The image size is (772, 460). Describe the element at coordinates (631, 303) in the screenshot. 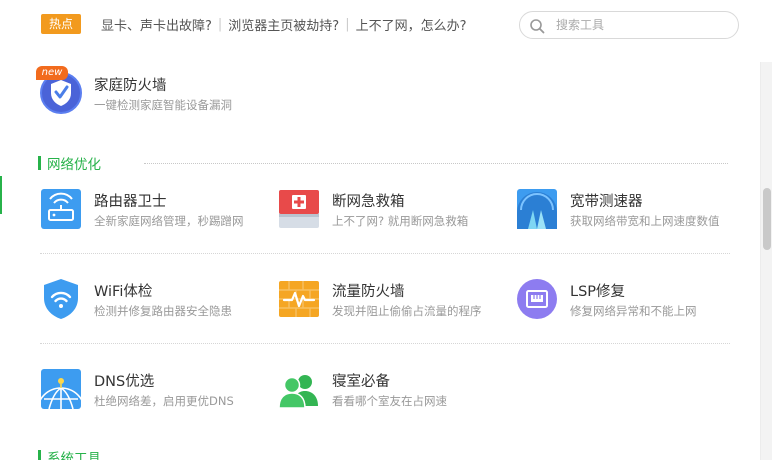

I see `tool-lsp-repair: LSP修复 修复网络异常和不能上网` at that location.